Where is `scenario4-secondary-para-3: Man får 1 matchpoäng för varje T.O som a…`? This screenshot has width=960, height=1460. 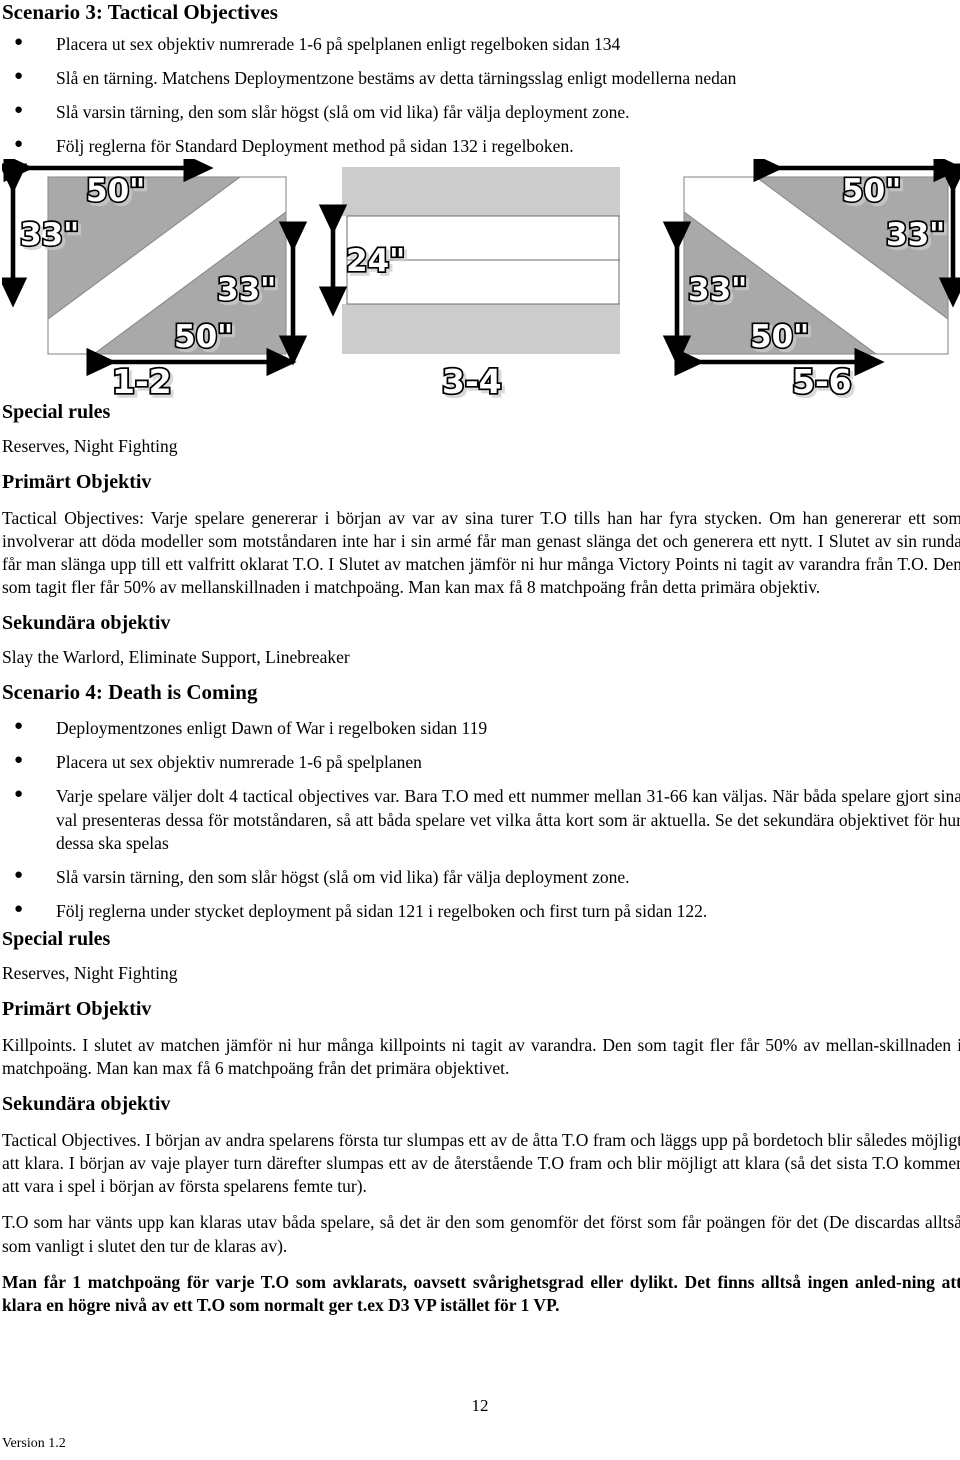
scenario4-secondary-para-3: Man får 1 matchpoäng för varje T.O som a… is located at coordinates (481, 1293).